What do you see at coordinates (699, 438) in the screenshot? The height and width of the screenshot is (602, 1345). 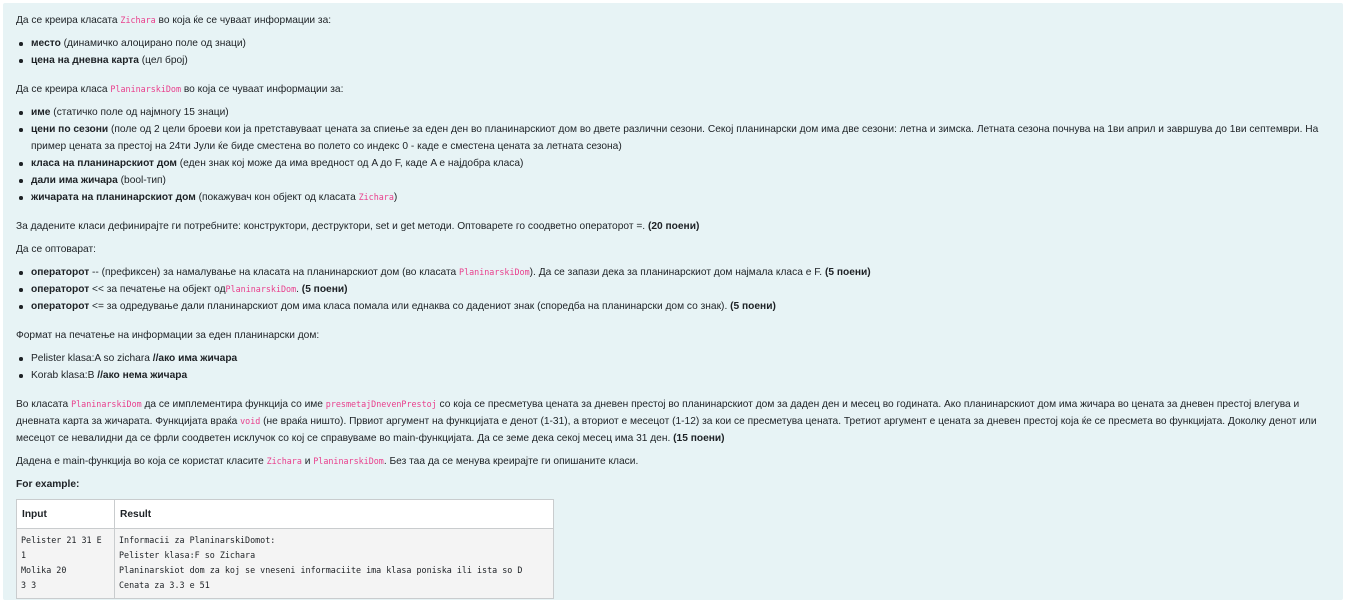 I see `points-label: (15 поени)` at bounding box center [699, 438].